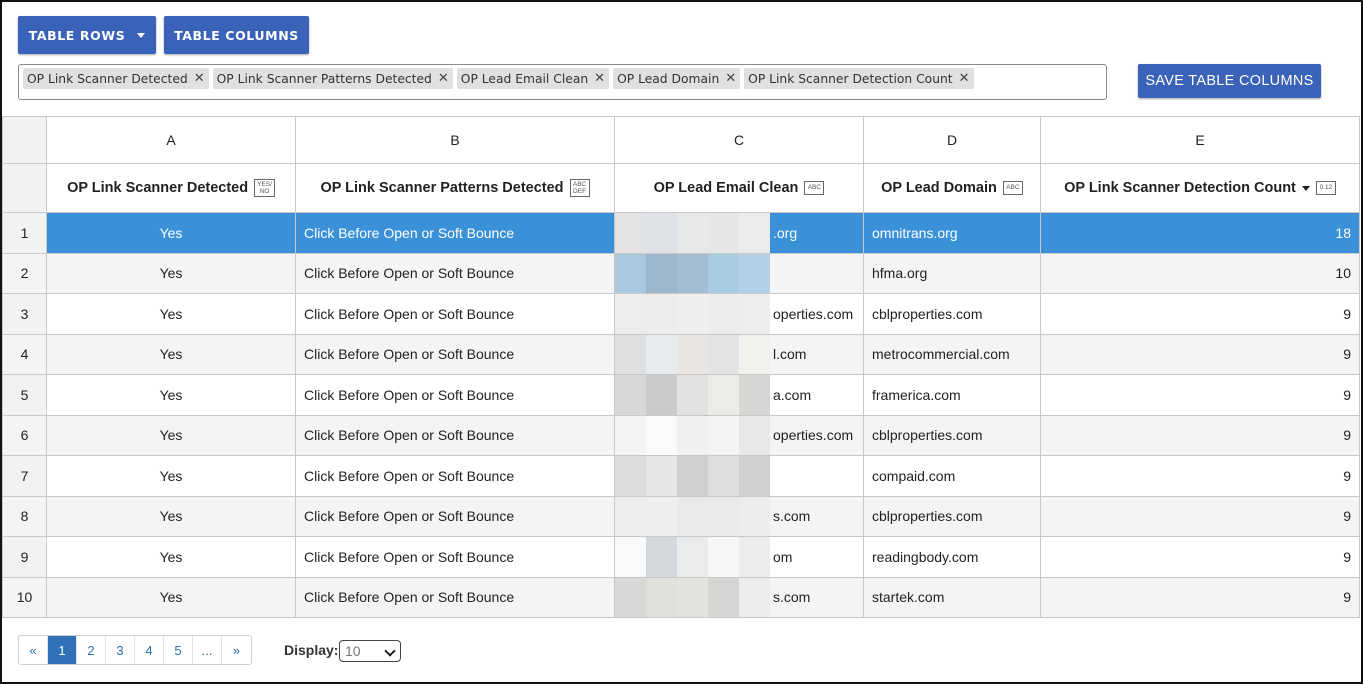  Describe the element at coordinates (455, 188) in the screenshot. I see `column-header: OP Link Scanner Patterns Detected ABC DEF` at that location.